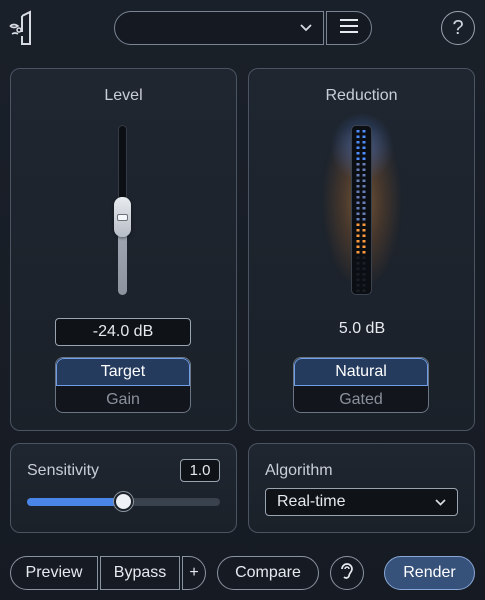  I want to click on algorithm-selected: Real-time, so click(311, 501).